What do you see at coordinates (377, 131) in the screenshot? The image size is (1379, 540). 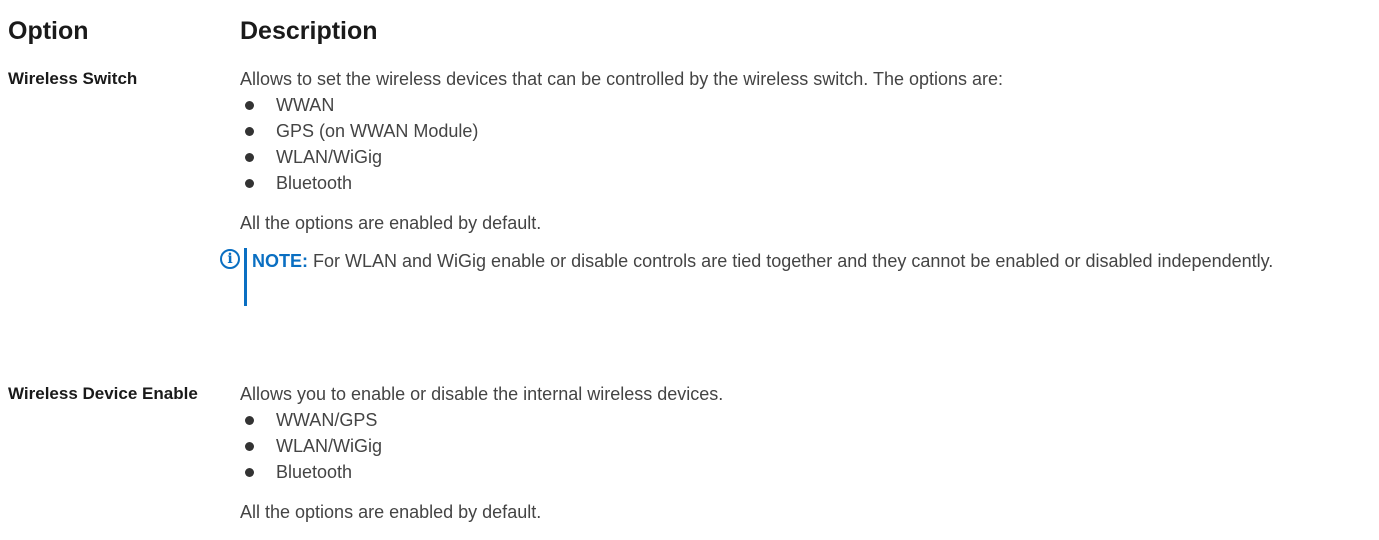 I see `list-item-label: GPS (on WWAN Module)` at bounding box center [377, 131].